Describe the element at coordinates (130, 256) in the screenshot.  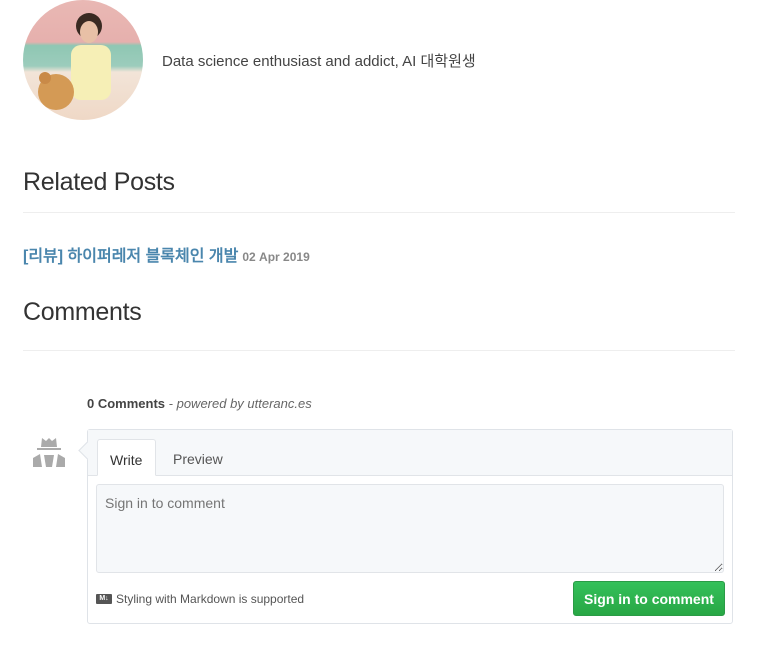
I see `related-post-link: [리뷰] 하이퍼레저 블록체인 개발` at that location.